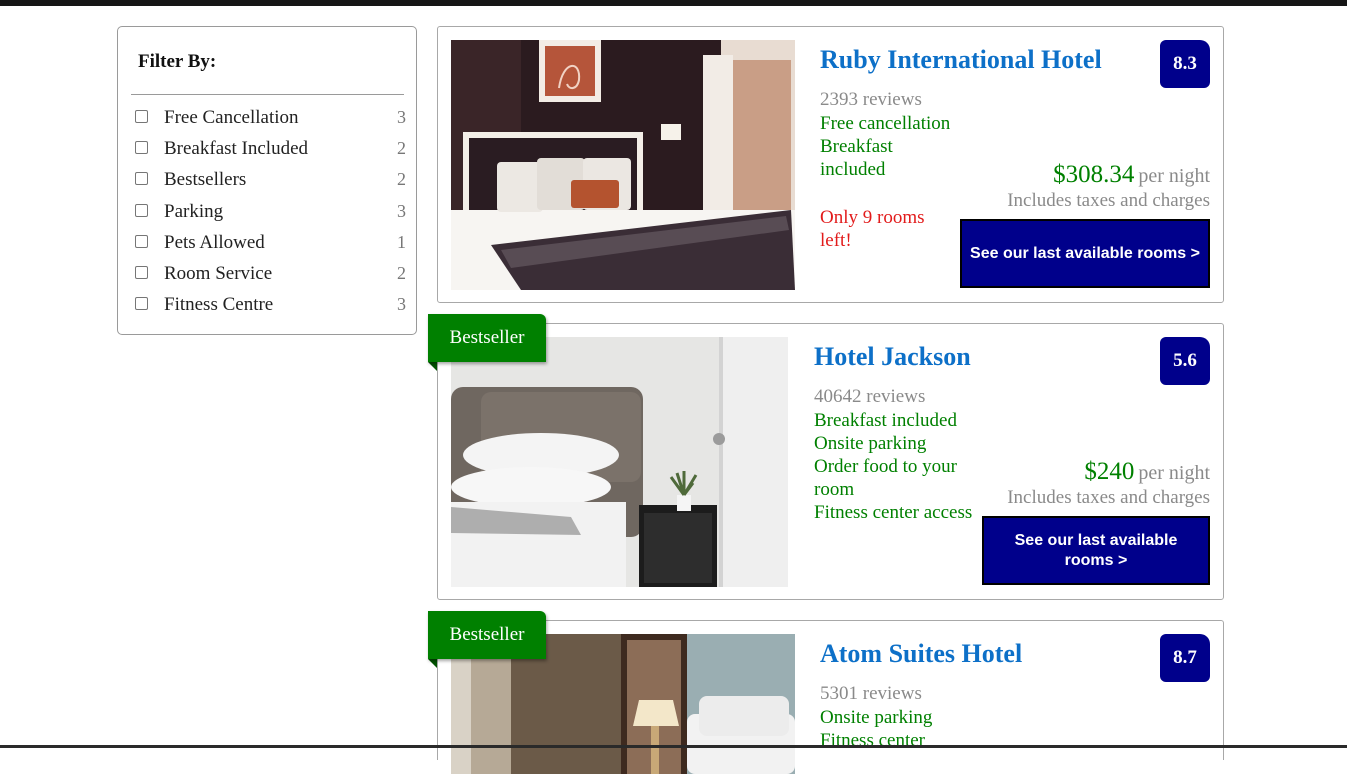  I want to click on filter-label: Free Cancellation, so click(231, 118).